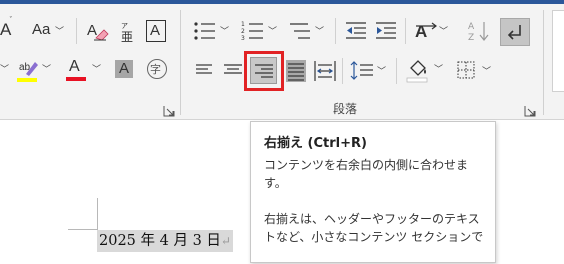 This screenshot has width=564, height=264. I want to click on text-effects-button: ﹀, so click(5, 70).